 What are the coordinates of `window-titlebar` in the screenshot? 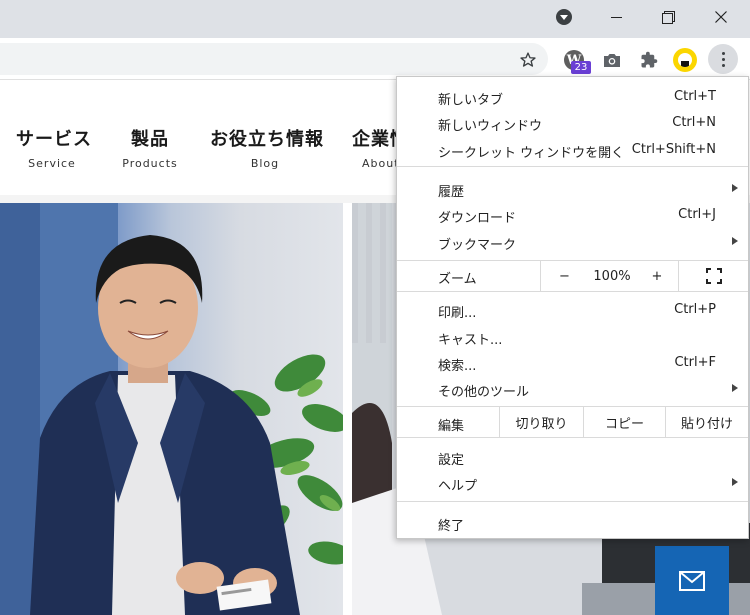 It's located at (375, 19).